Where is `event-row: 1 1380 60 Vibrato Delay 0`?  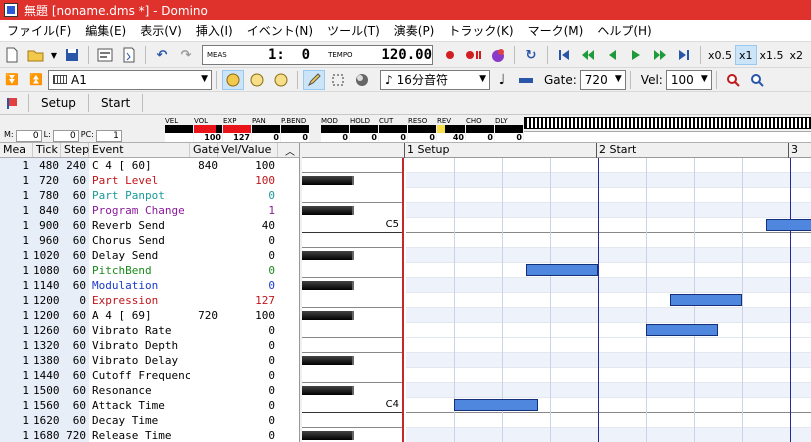 event-row: 1 1380 60 Vibrato Delay 0 is located at coordinates (149, 360).